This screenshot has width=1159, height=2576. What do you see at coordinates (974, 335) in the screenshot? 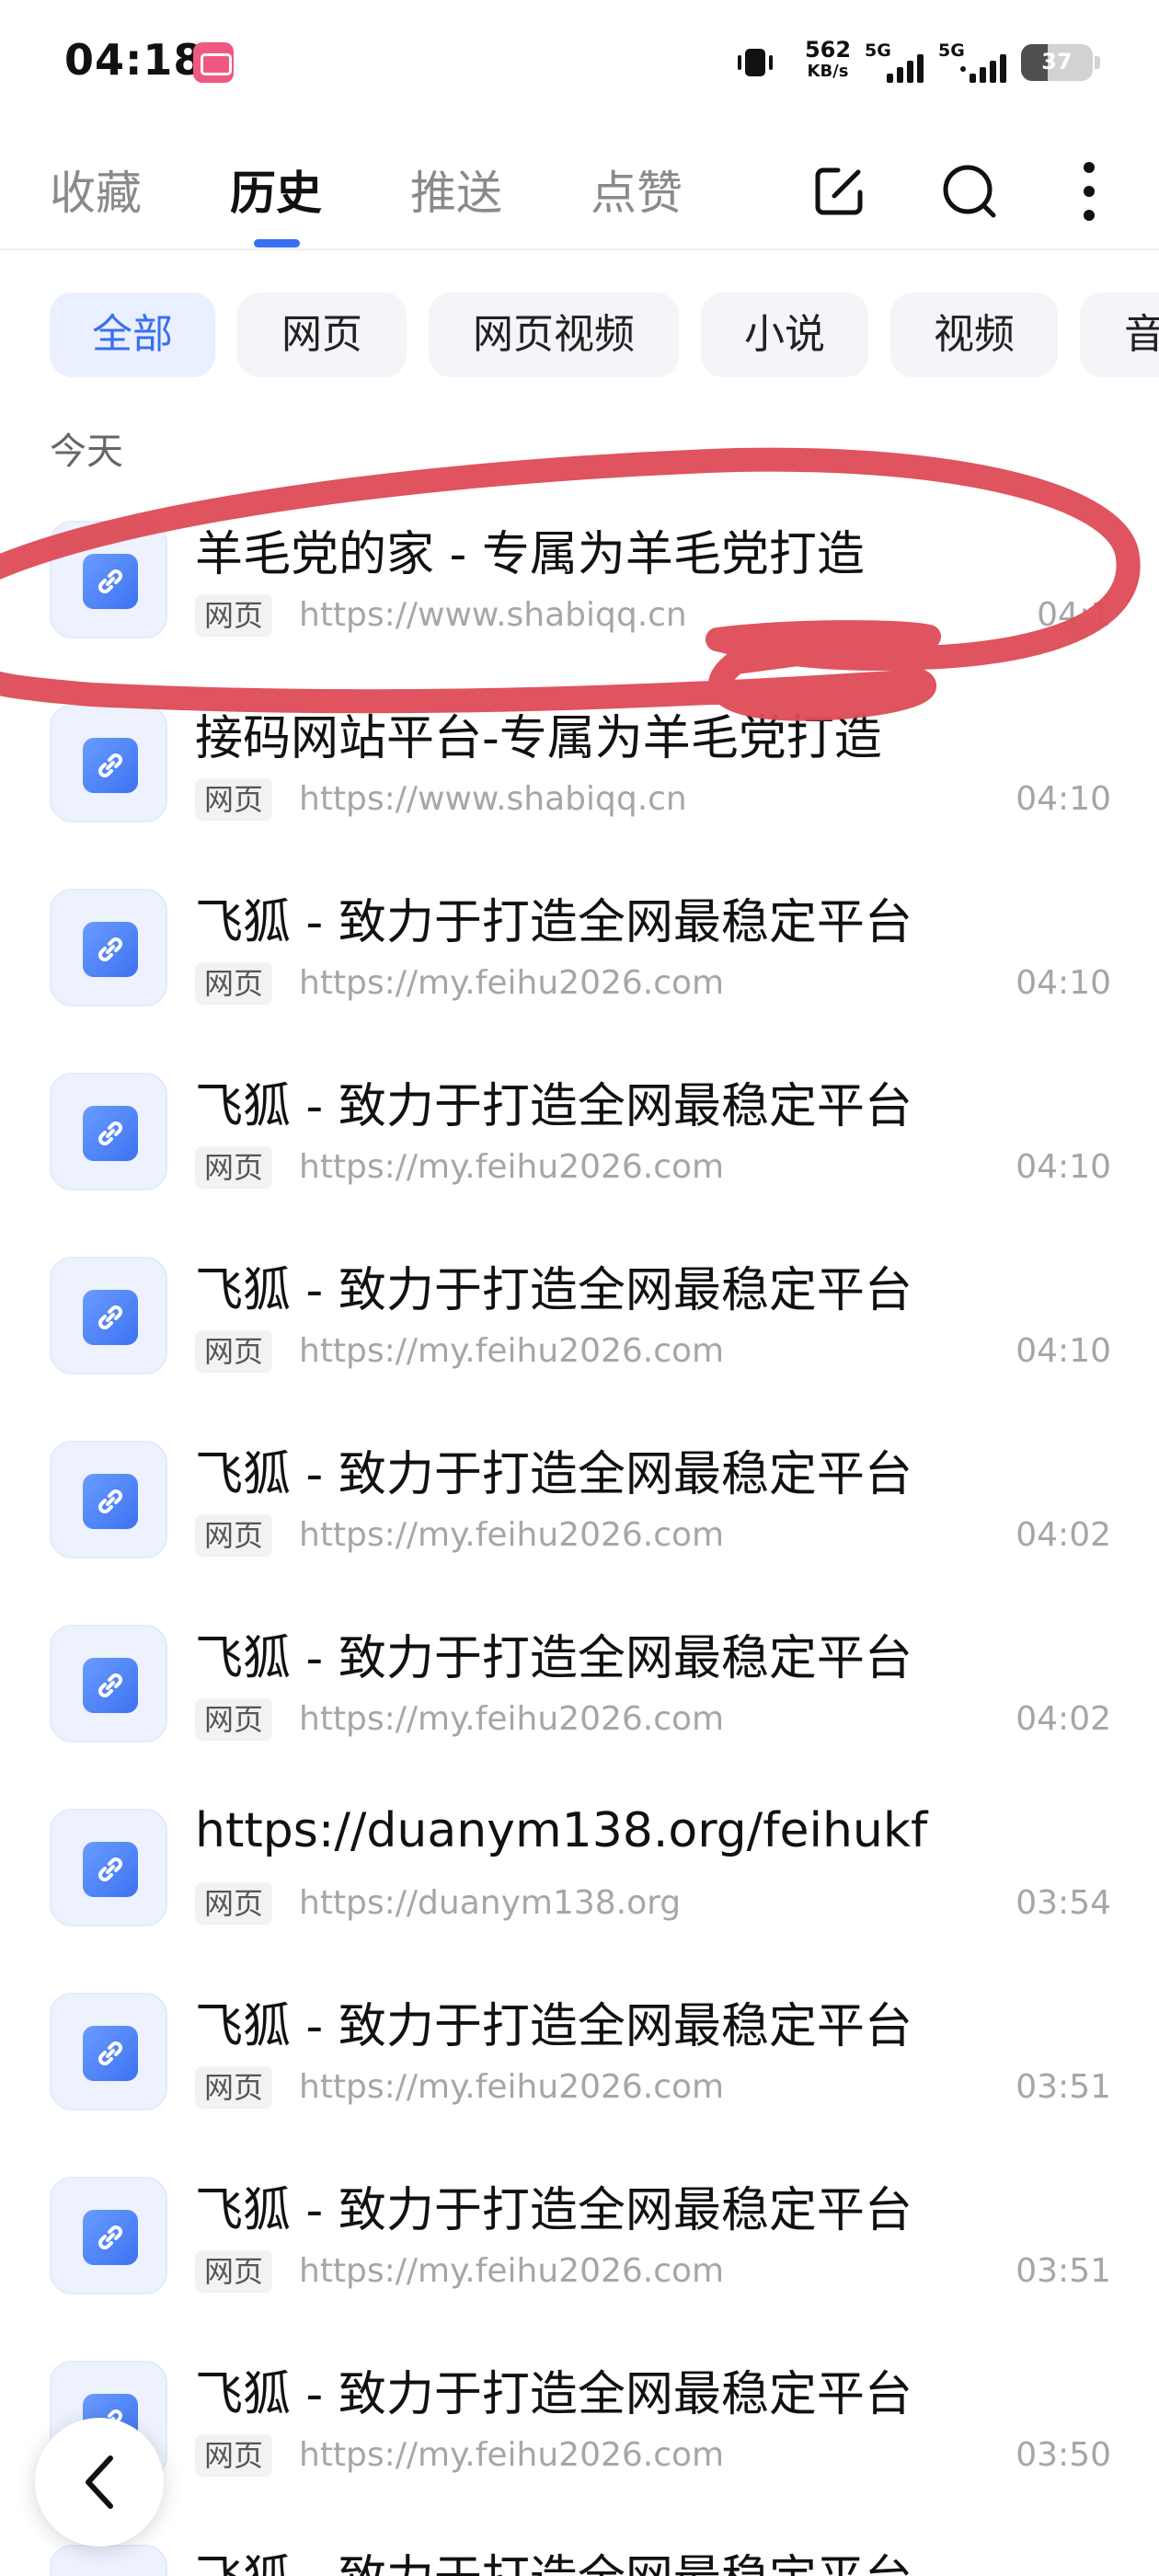
I see `chip-video: 视频` at bounding box center [974, 335].